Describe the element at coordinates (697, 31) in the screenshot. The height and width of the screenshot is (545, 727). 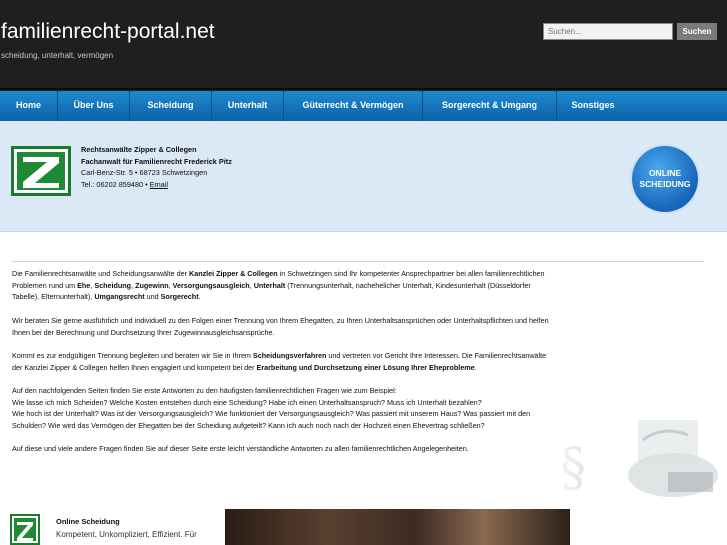
I see `search-button: Suchen` at that location.